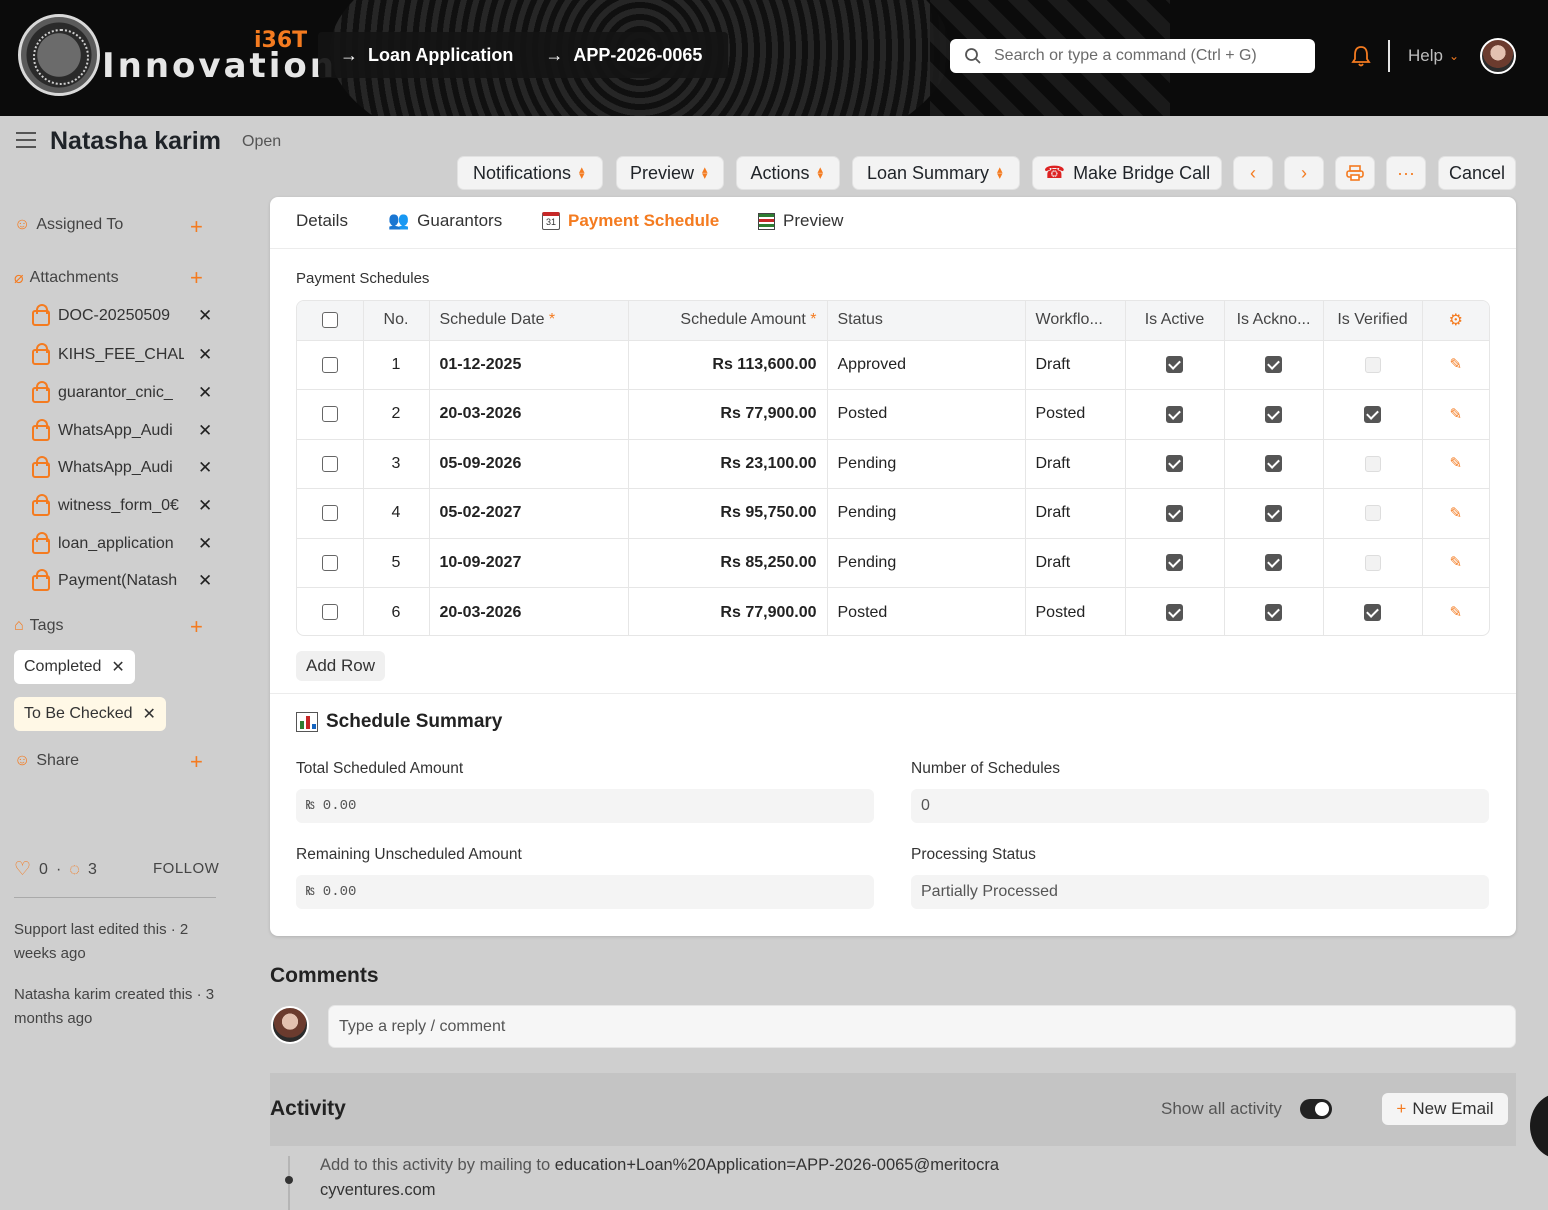  I want to click on select-all-checkbox-cell, so click(330, 320).